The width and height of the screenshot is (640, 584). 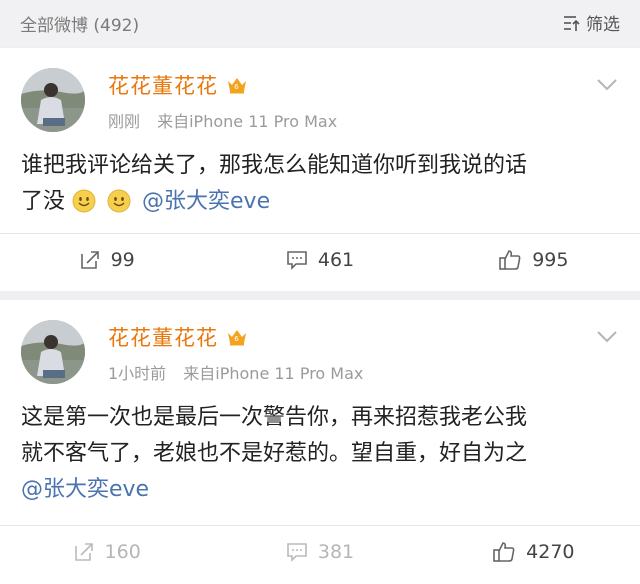 I want to click on post-time: 刚刚, so click(x=124, y=121).